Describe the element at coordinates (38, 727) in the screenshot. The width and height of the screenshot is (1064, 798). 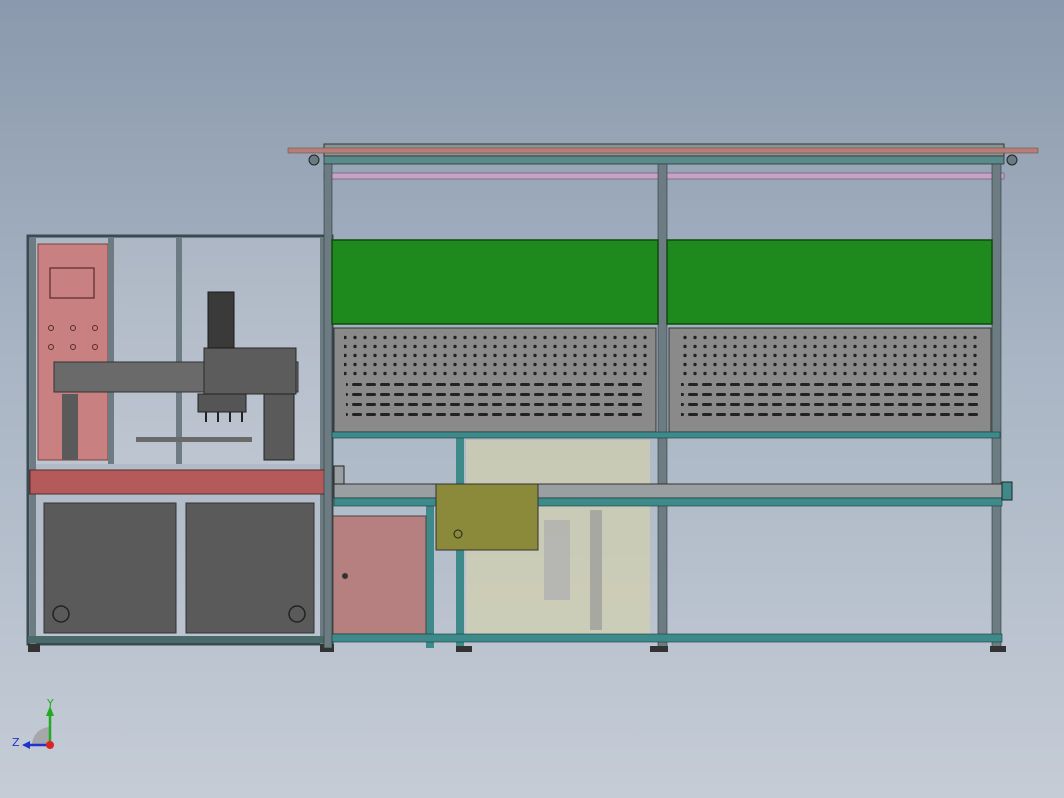
I see `axis-triad` at that location.